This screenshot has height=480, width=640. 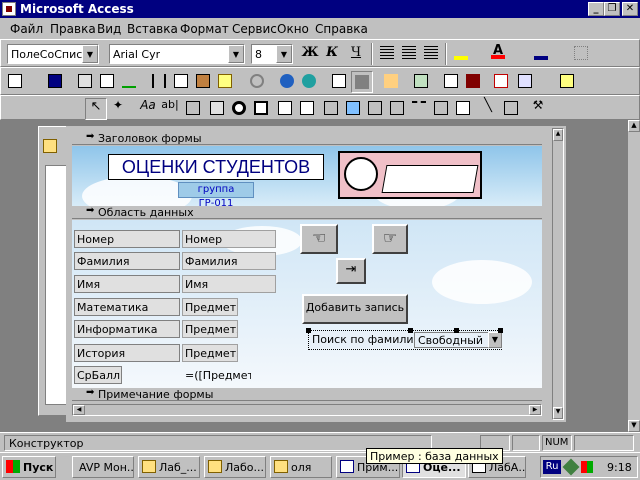 What do you see at coordinates (630, 9) in the screenshot?
I see `close-button: ✕` at bounding box center [630, 9].